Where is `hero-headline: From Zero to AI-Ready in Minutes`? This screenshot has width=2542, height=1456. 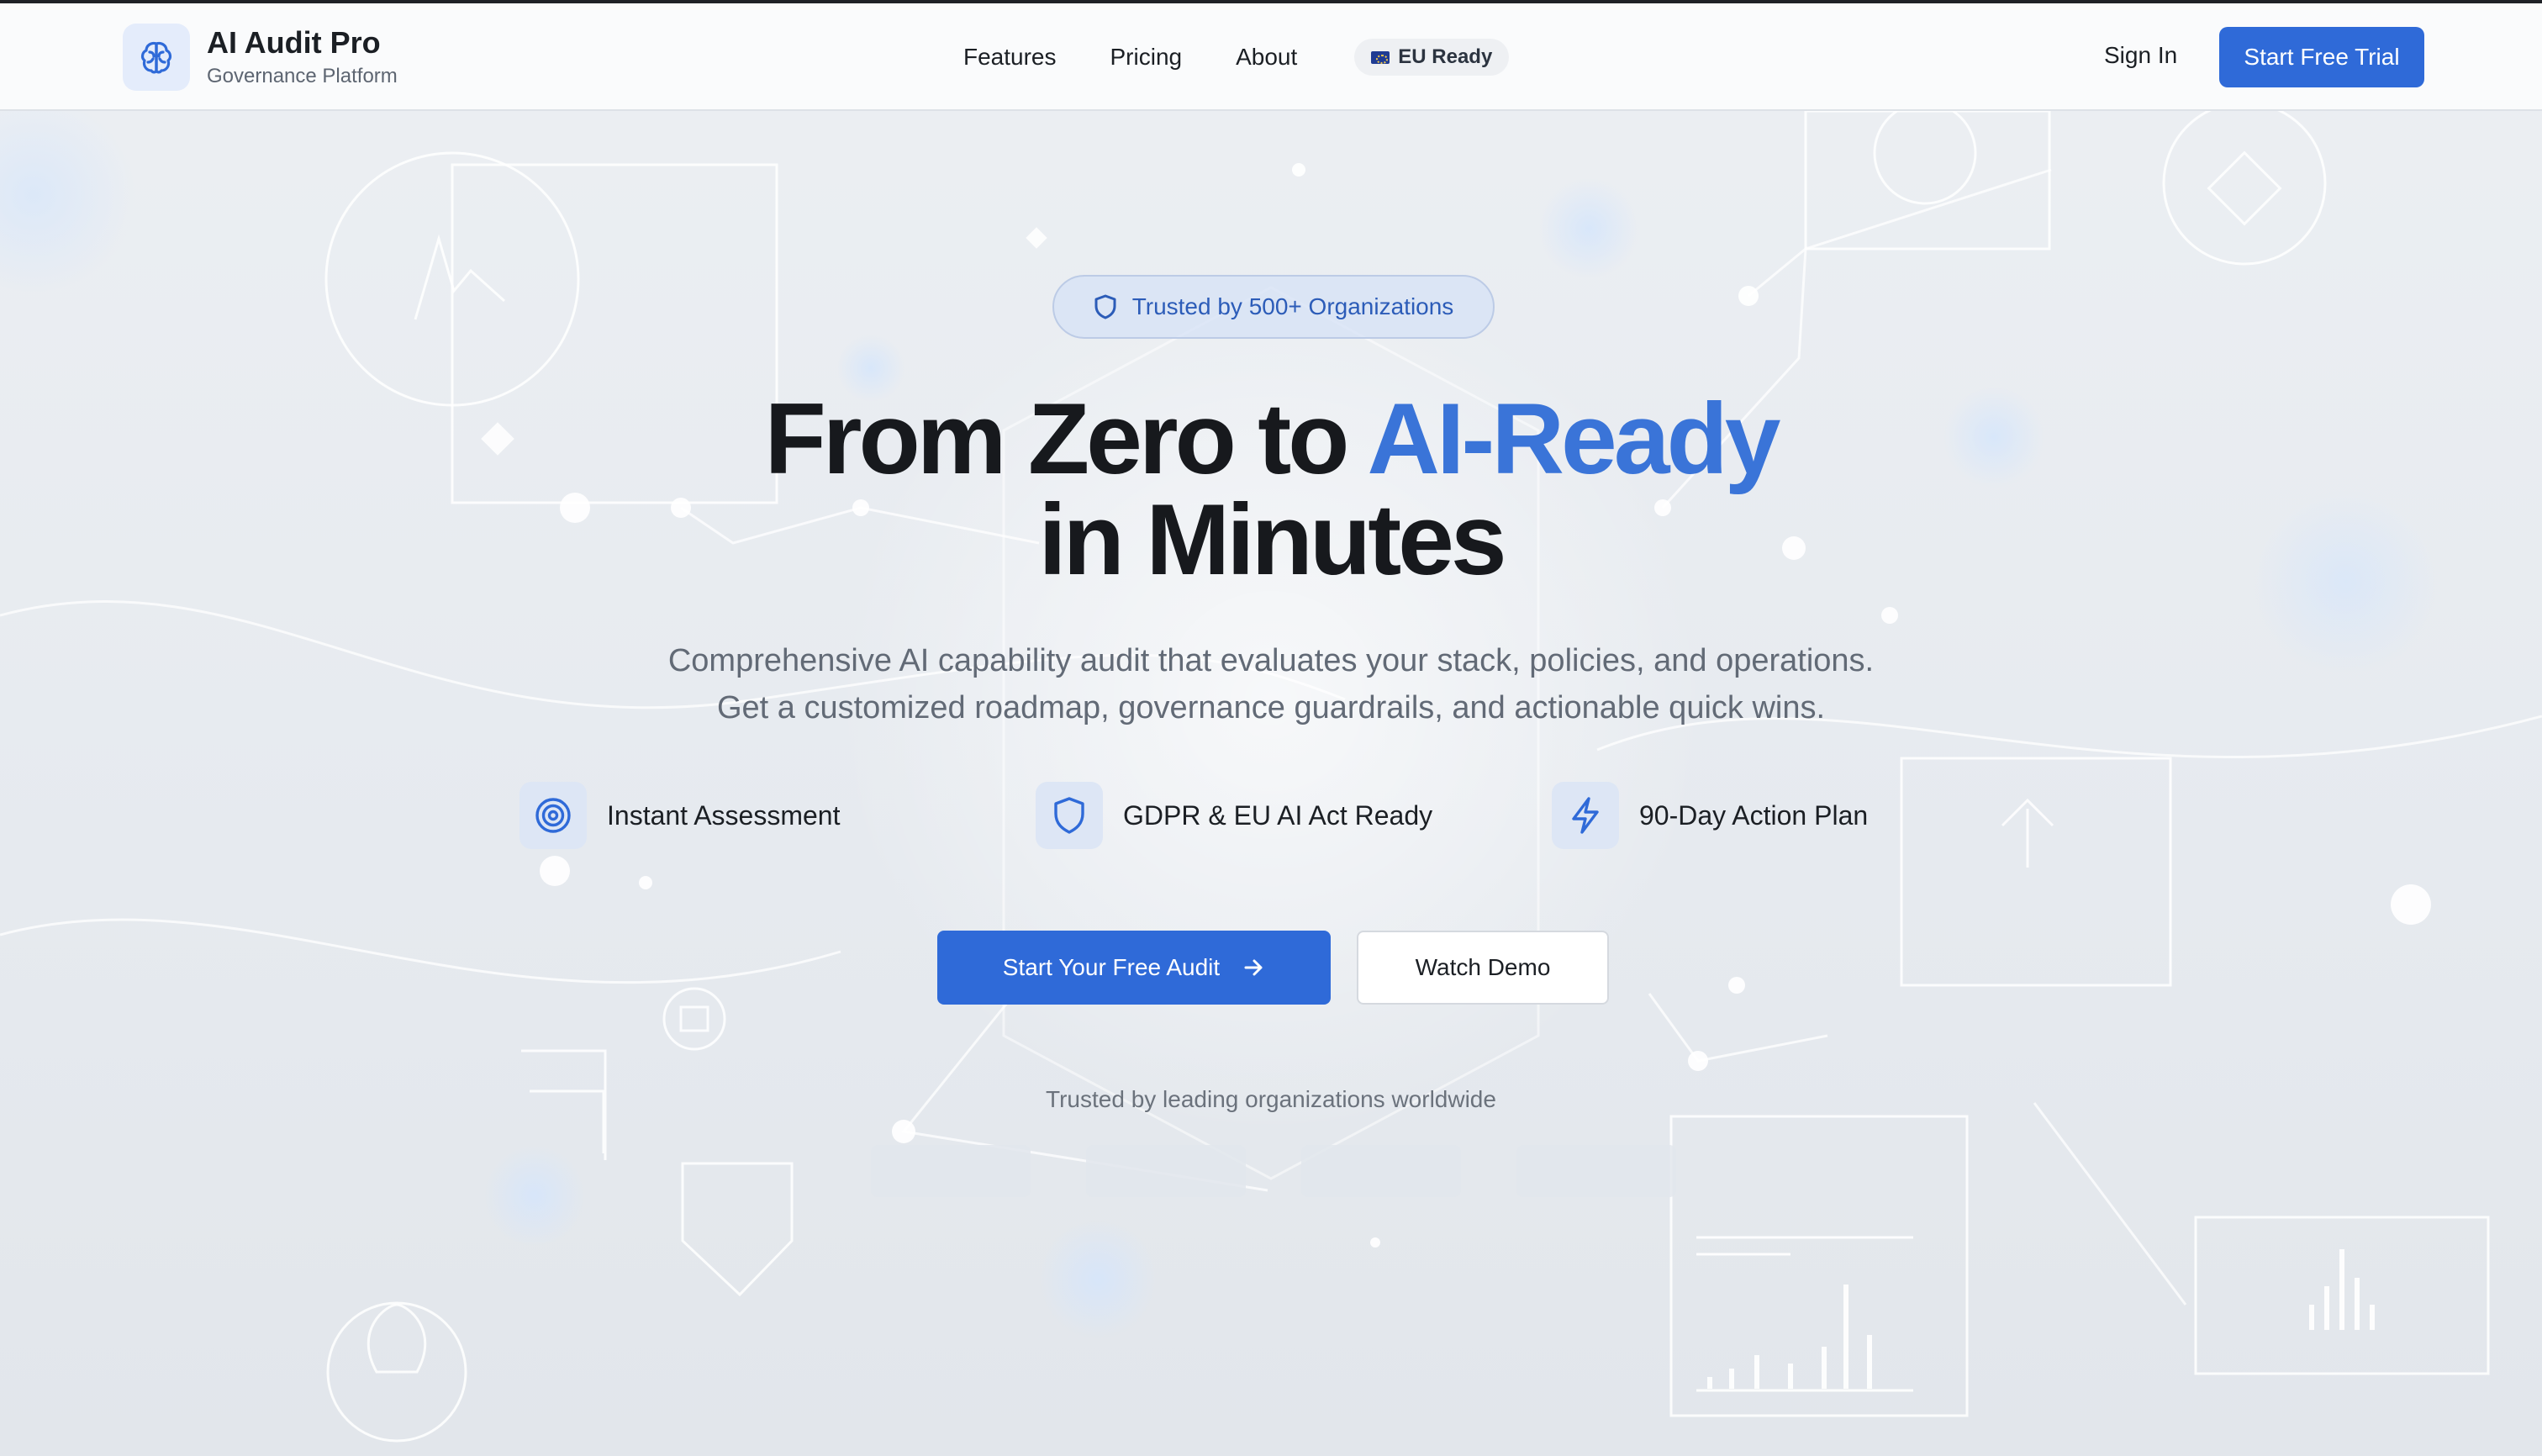 hero-headline: From Zero to AI-Ready in Minutes is located at coordinates (1271, 489).